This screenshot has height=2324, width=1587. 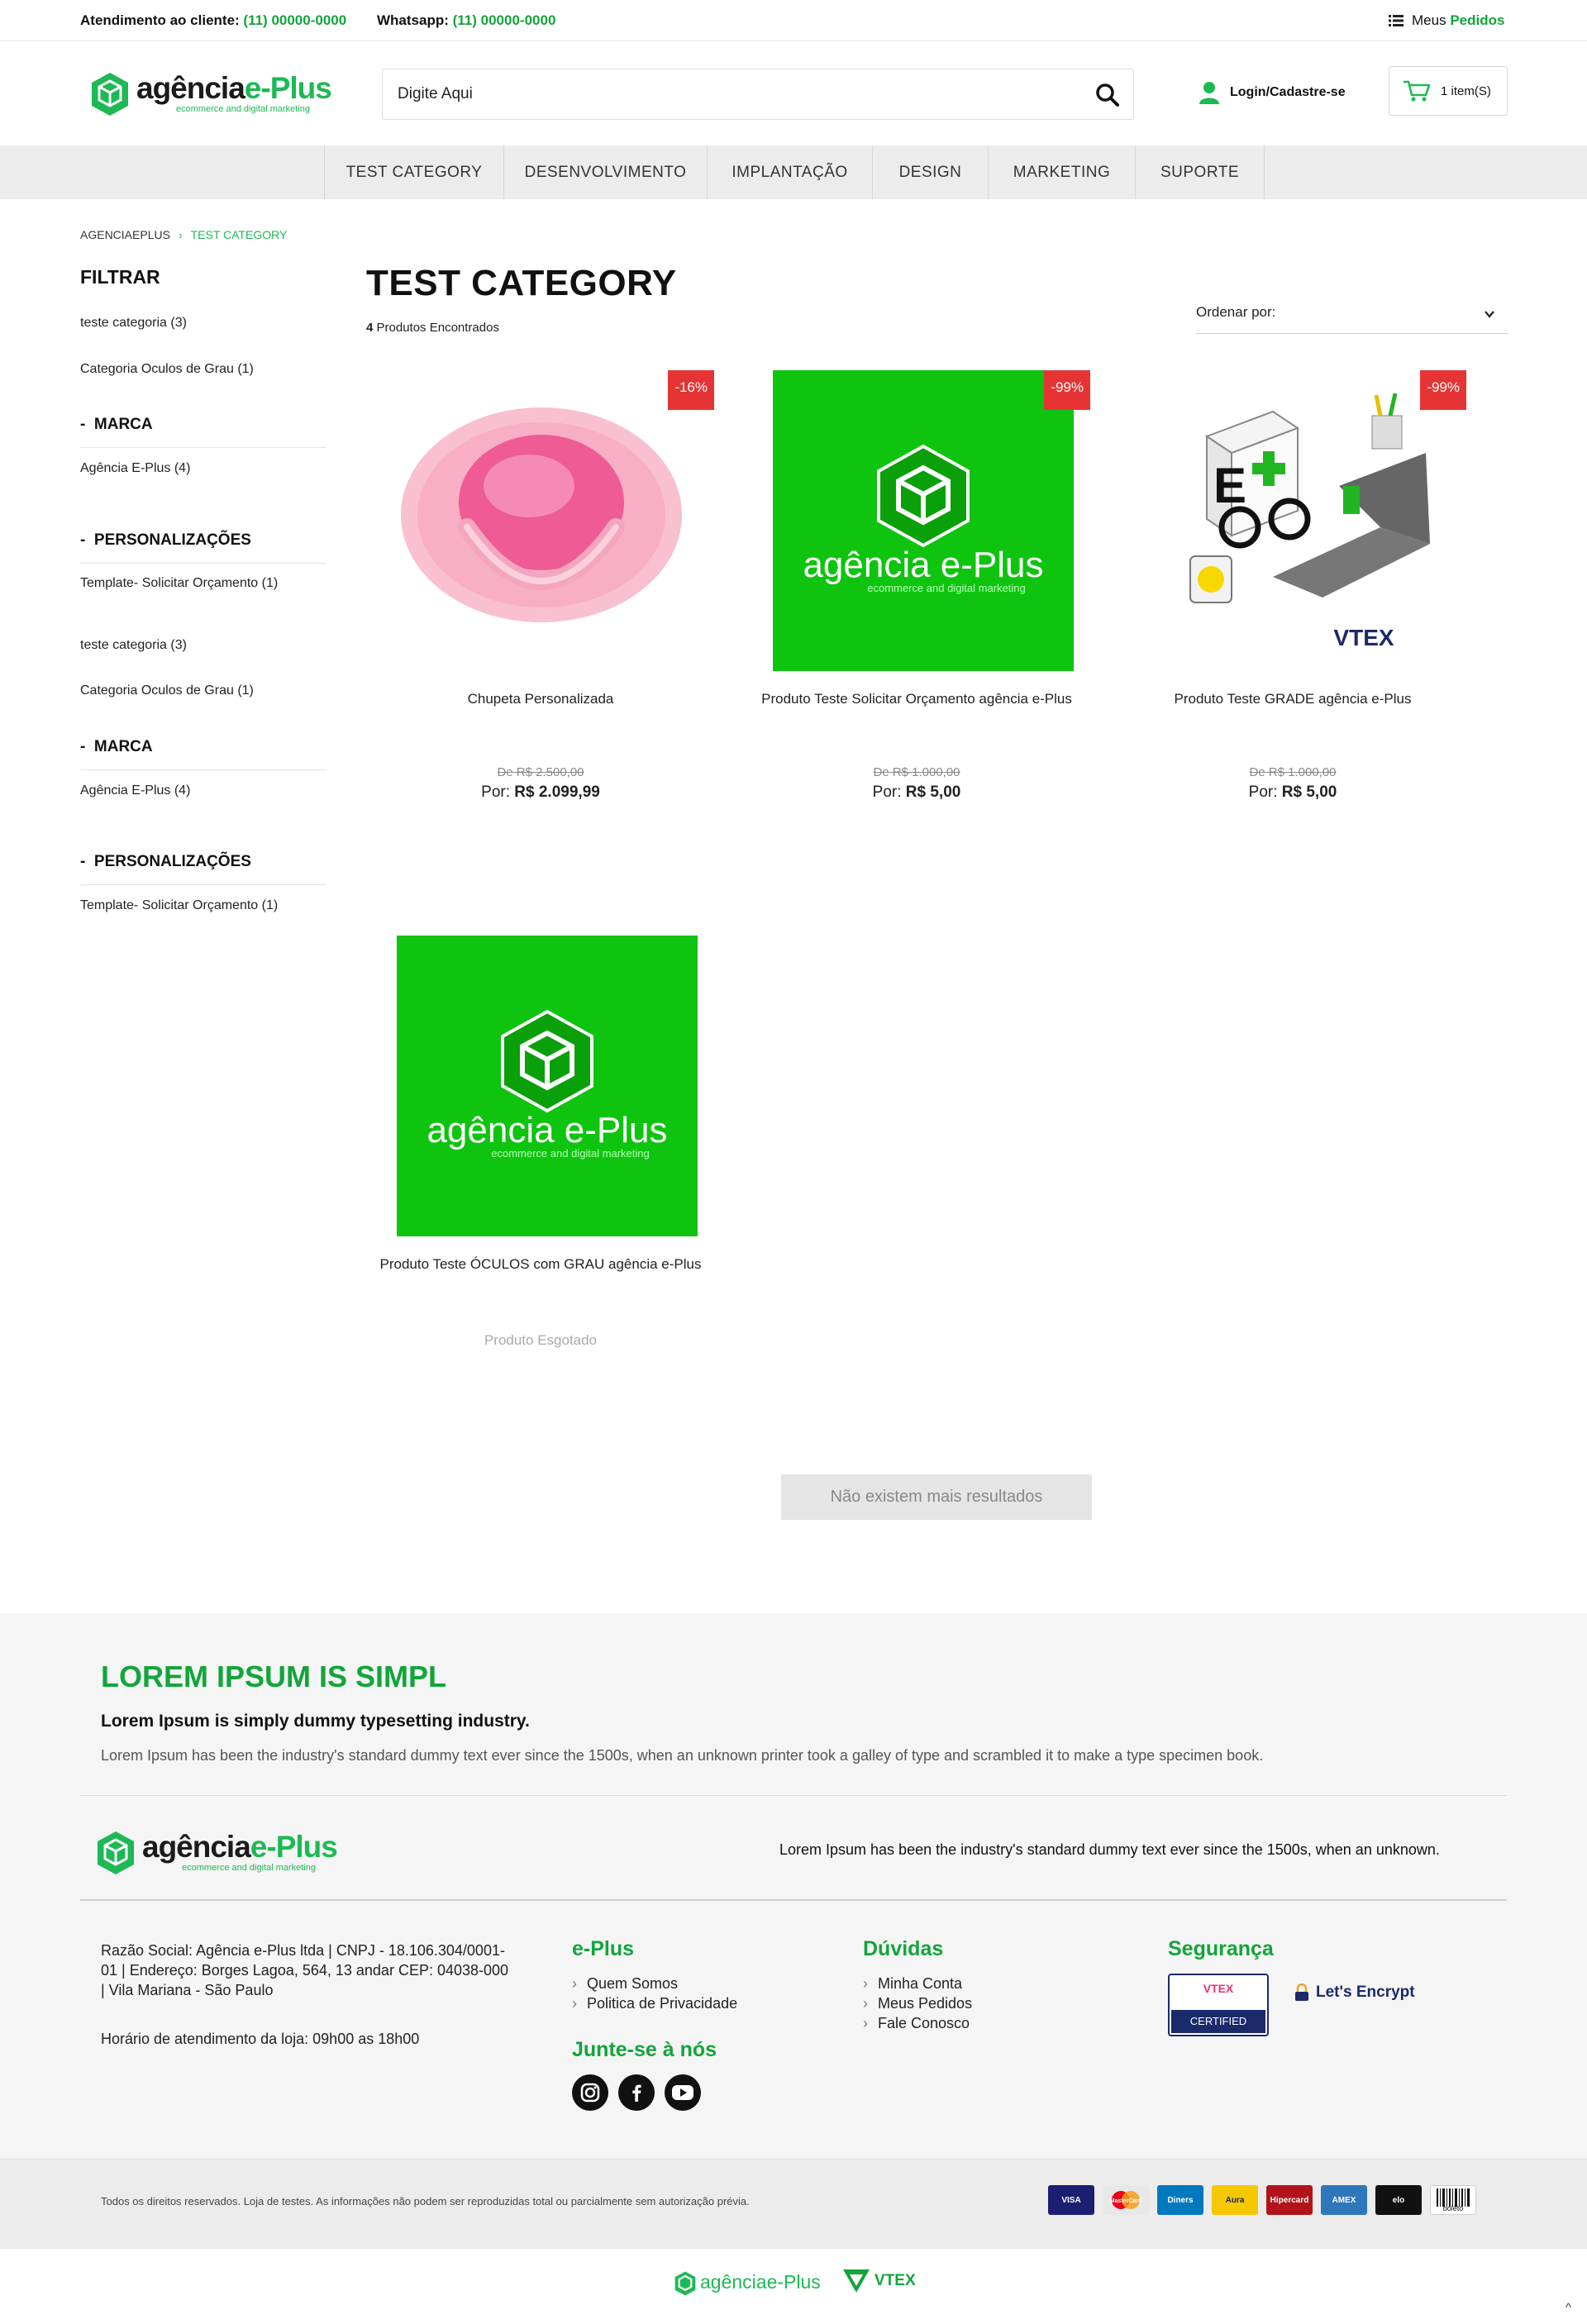 I want to click on filter-category-oculos-2: Categoria Oculos de Grau (1), so click(x=167, y=690).